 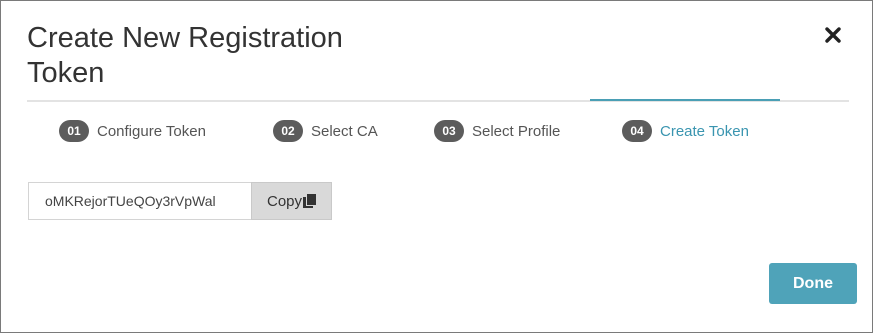 What do you see at coordinates (704, 131) in the screenshot?
I see `step-label: Create Token` at bounding box center [704, 131].